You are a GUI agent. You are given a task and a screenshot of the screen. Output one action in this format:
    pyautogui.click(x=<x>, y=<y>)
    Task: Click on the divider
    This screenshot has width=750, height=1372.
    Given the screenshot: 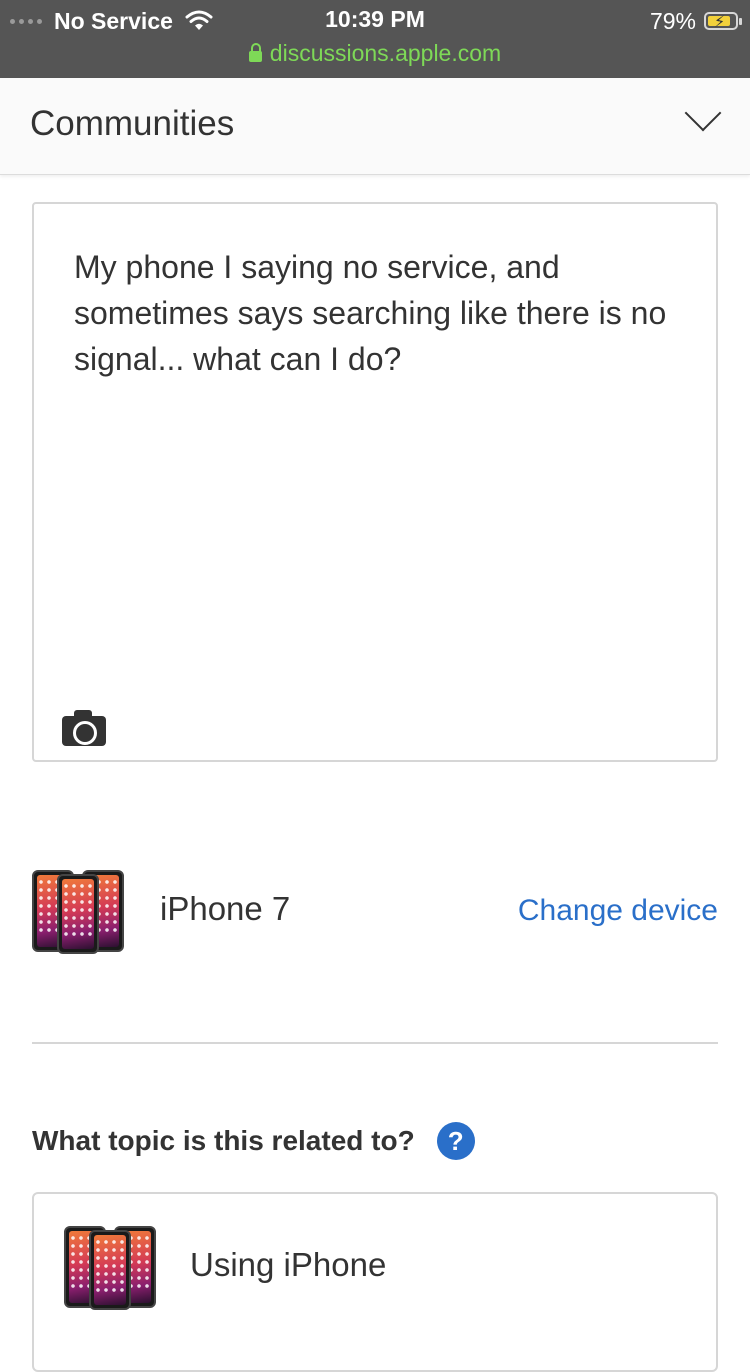 What is the action you would take?
    pyautogui.click(x=375, y=1043)
    